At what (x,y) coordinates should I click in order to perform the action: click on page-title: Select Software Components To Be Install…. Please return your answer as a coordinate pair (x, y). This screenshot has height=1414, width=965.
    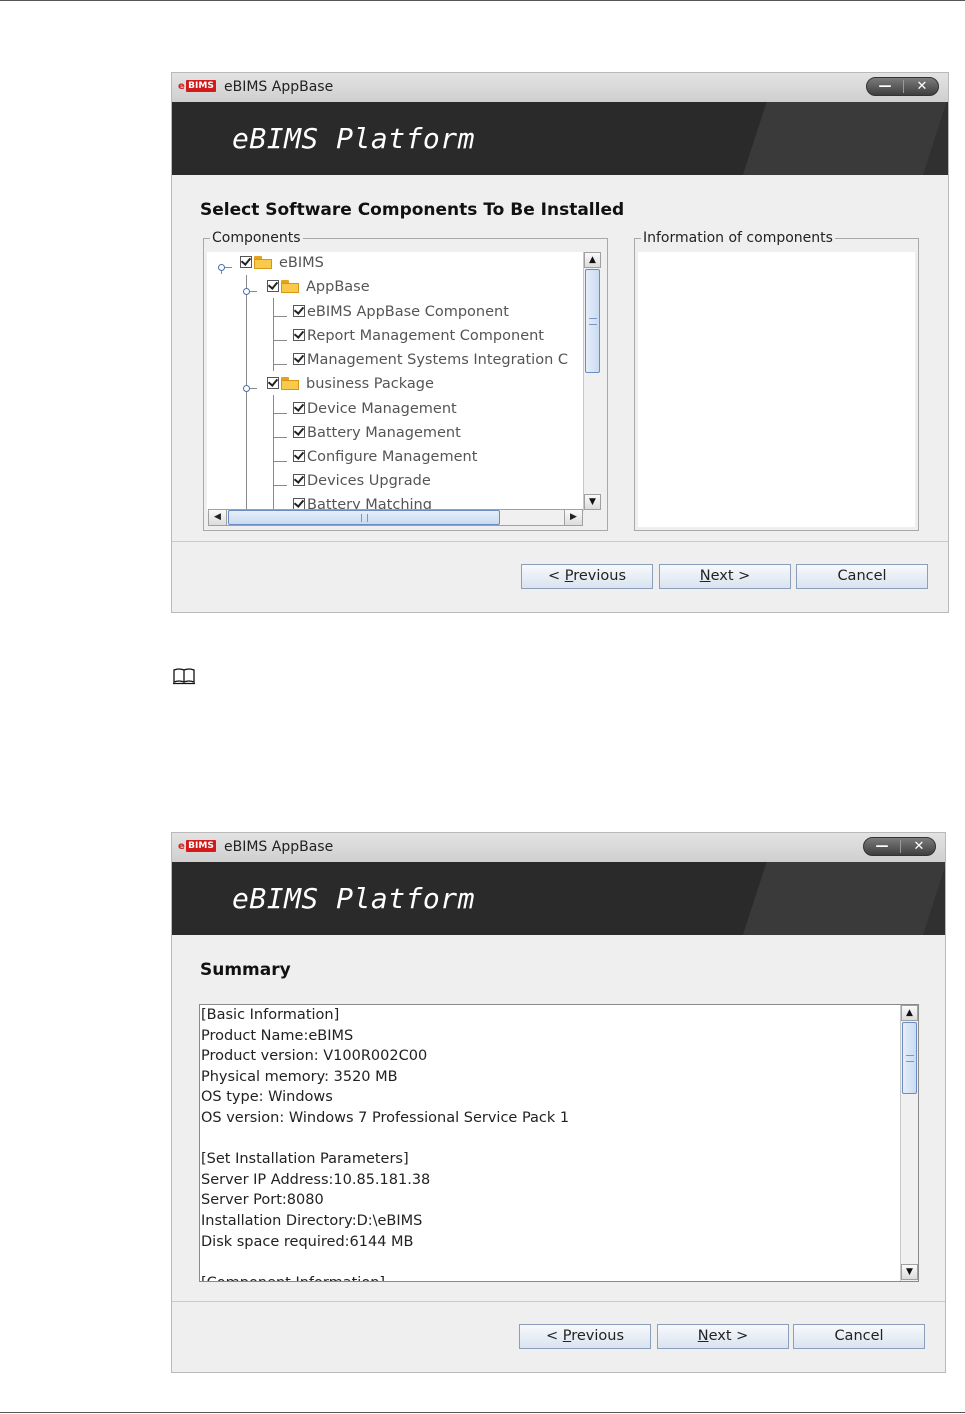
    Looking at the image, I should click on (412, 210).